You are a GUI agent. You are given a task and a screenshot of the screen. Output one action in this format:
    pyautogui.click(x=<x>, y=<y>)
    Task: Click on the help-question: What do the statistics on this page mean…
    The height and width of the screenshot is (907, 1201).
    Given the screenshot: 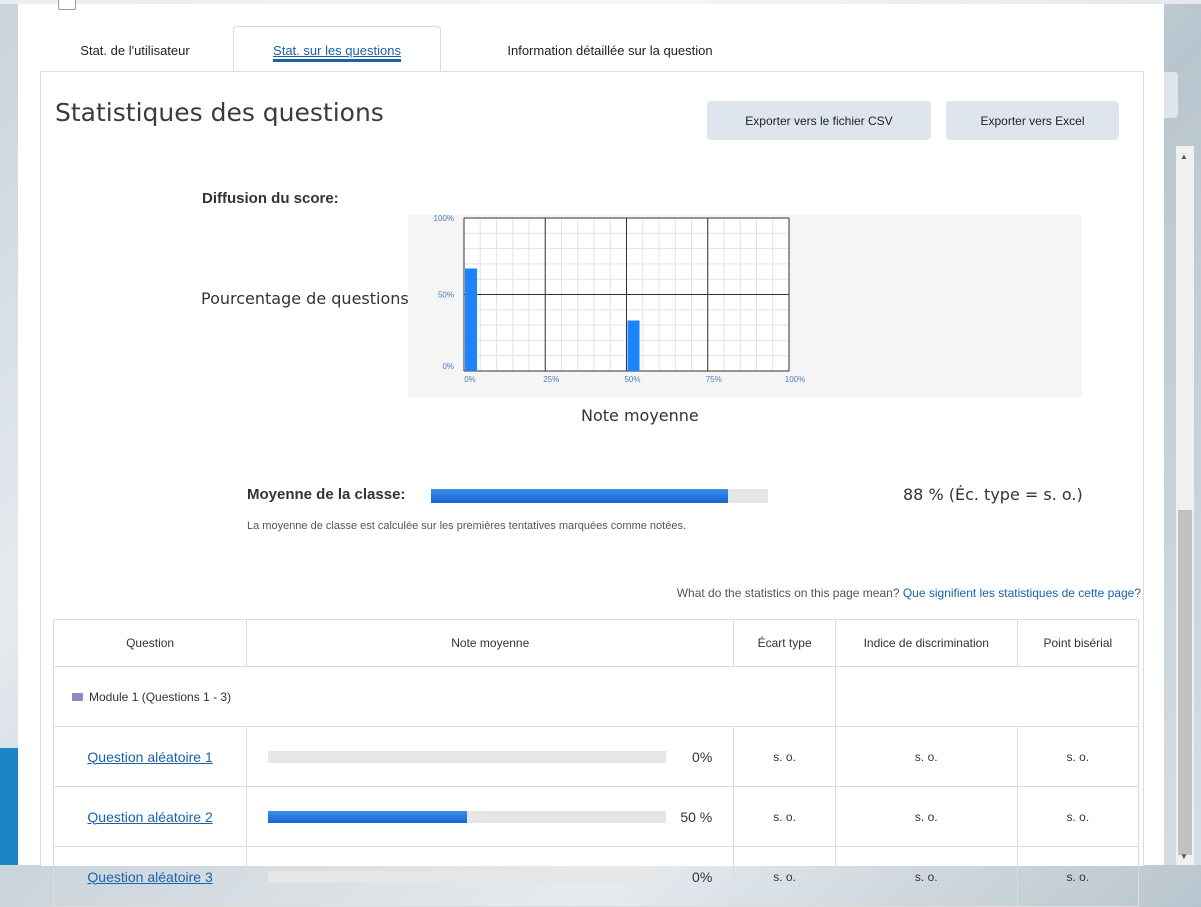 What is the action you would take?
    pyautogui.click(x=788, y=593)
    